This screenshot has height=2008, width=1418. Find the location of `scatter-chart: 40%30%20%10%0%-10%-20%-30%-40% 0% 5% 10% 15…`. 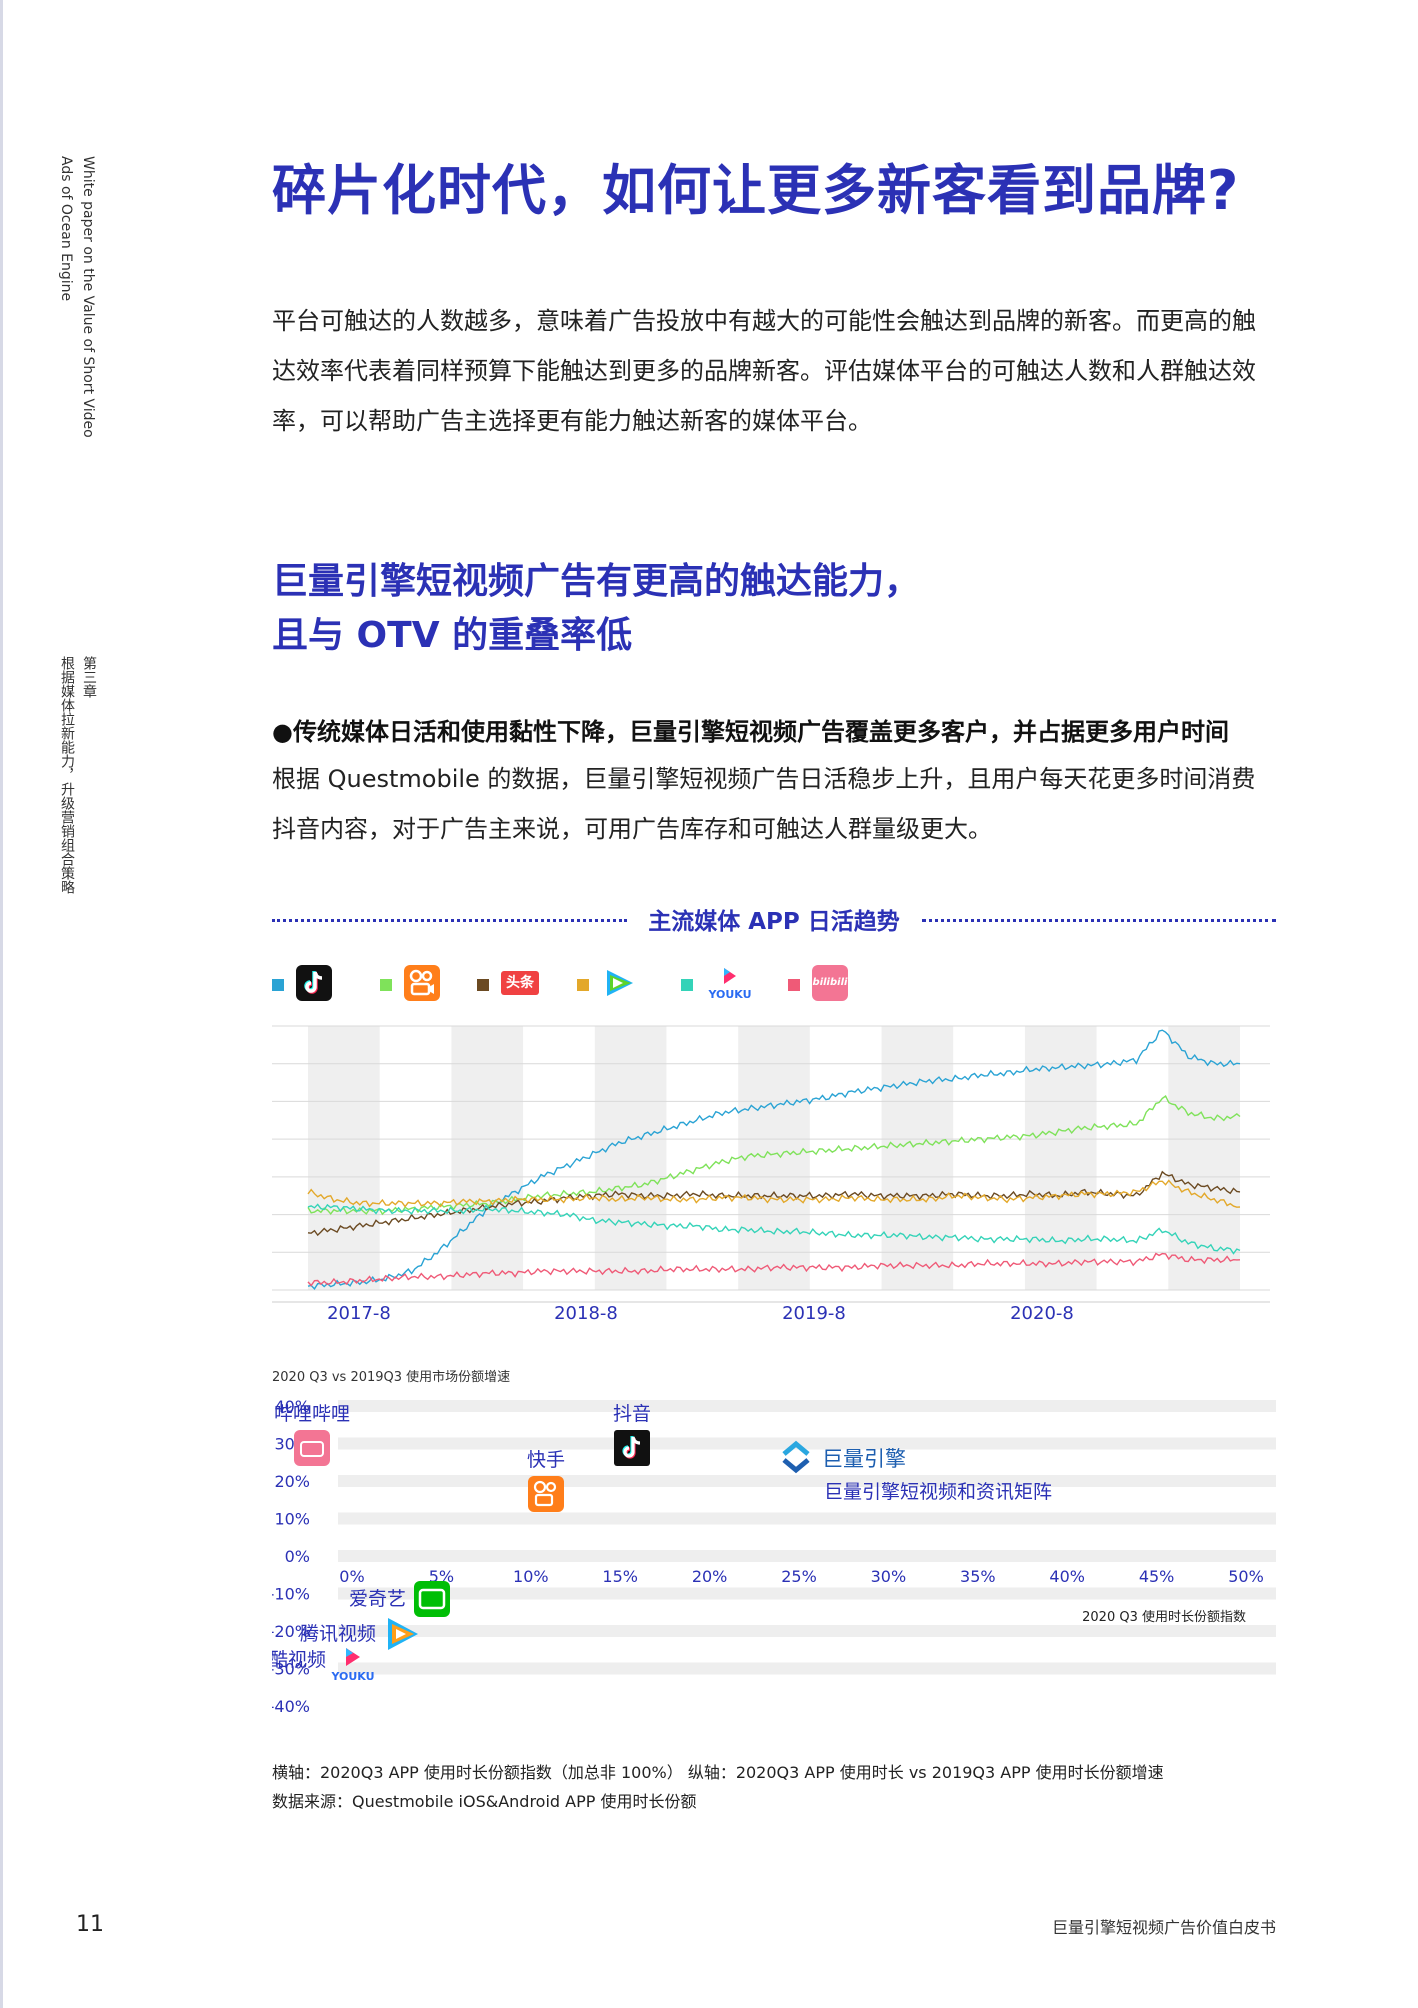

scatter-chart: 40%30%20%10%0%-10%-20%-30%-40% 0% 5% 10% 15… is located at coordinates (774, 1556).